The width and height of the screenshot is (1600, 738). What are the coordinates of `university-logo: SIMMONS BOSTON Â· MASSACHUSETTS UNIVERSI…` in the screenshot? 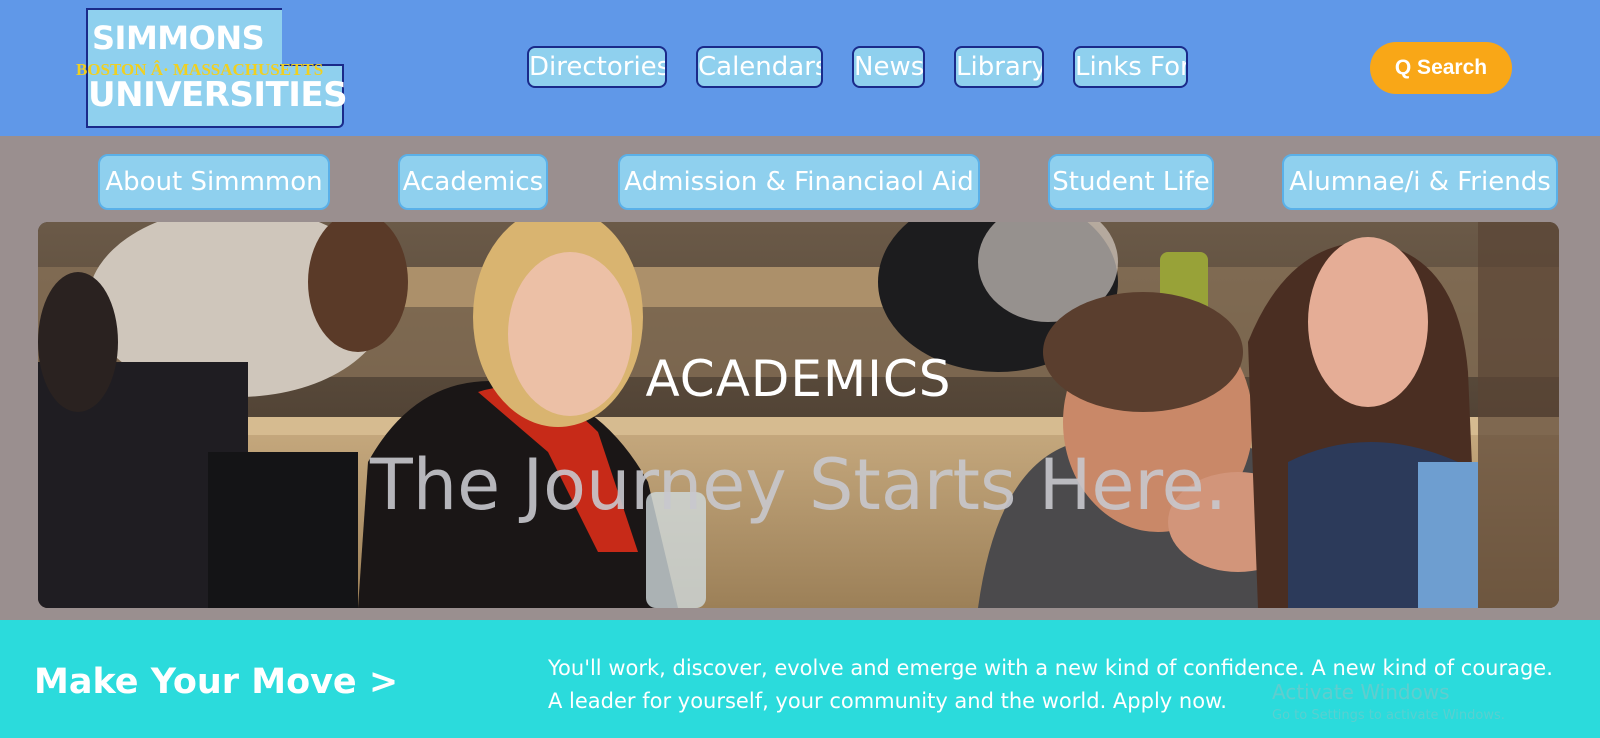 It's located at (212, 68).